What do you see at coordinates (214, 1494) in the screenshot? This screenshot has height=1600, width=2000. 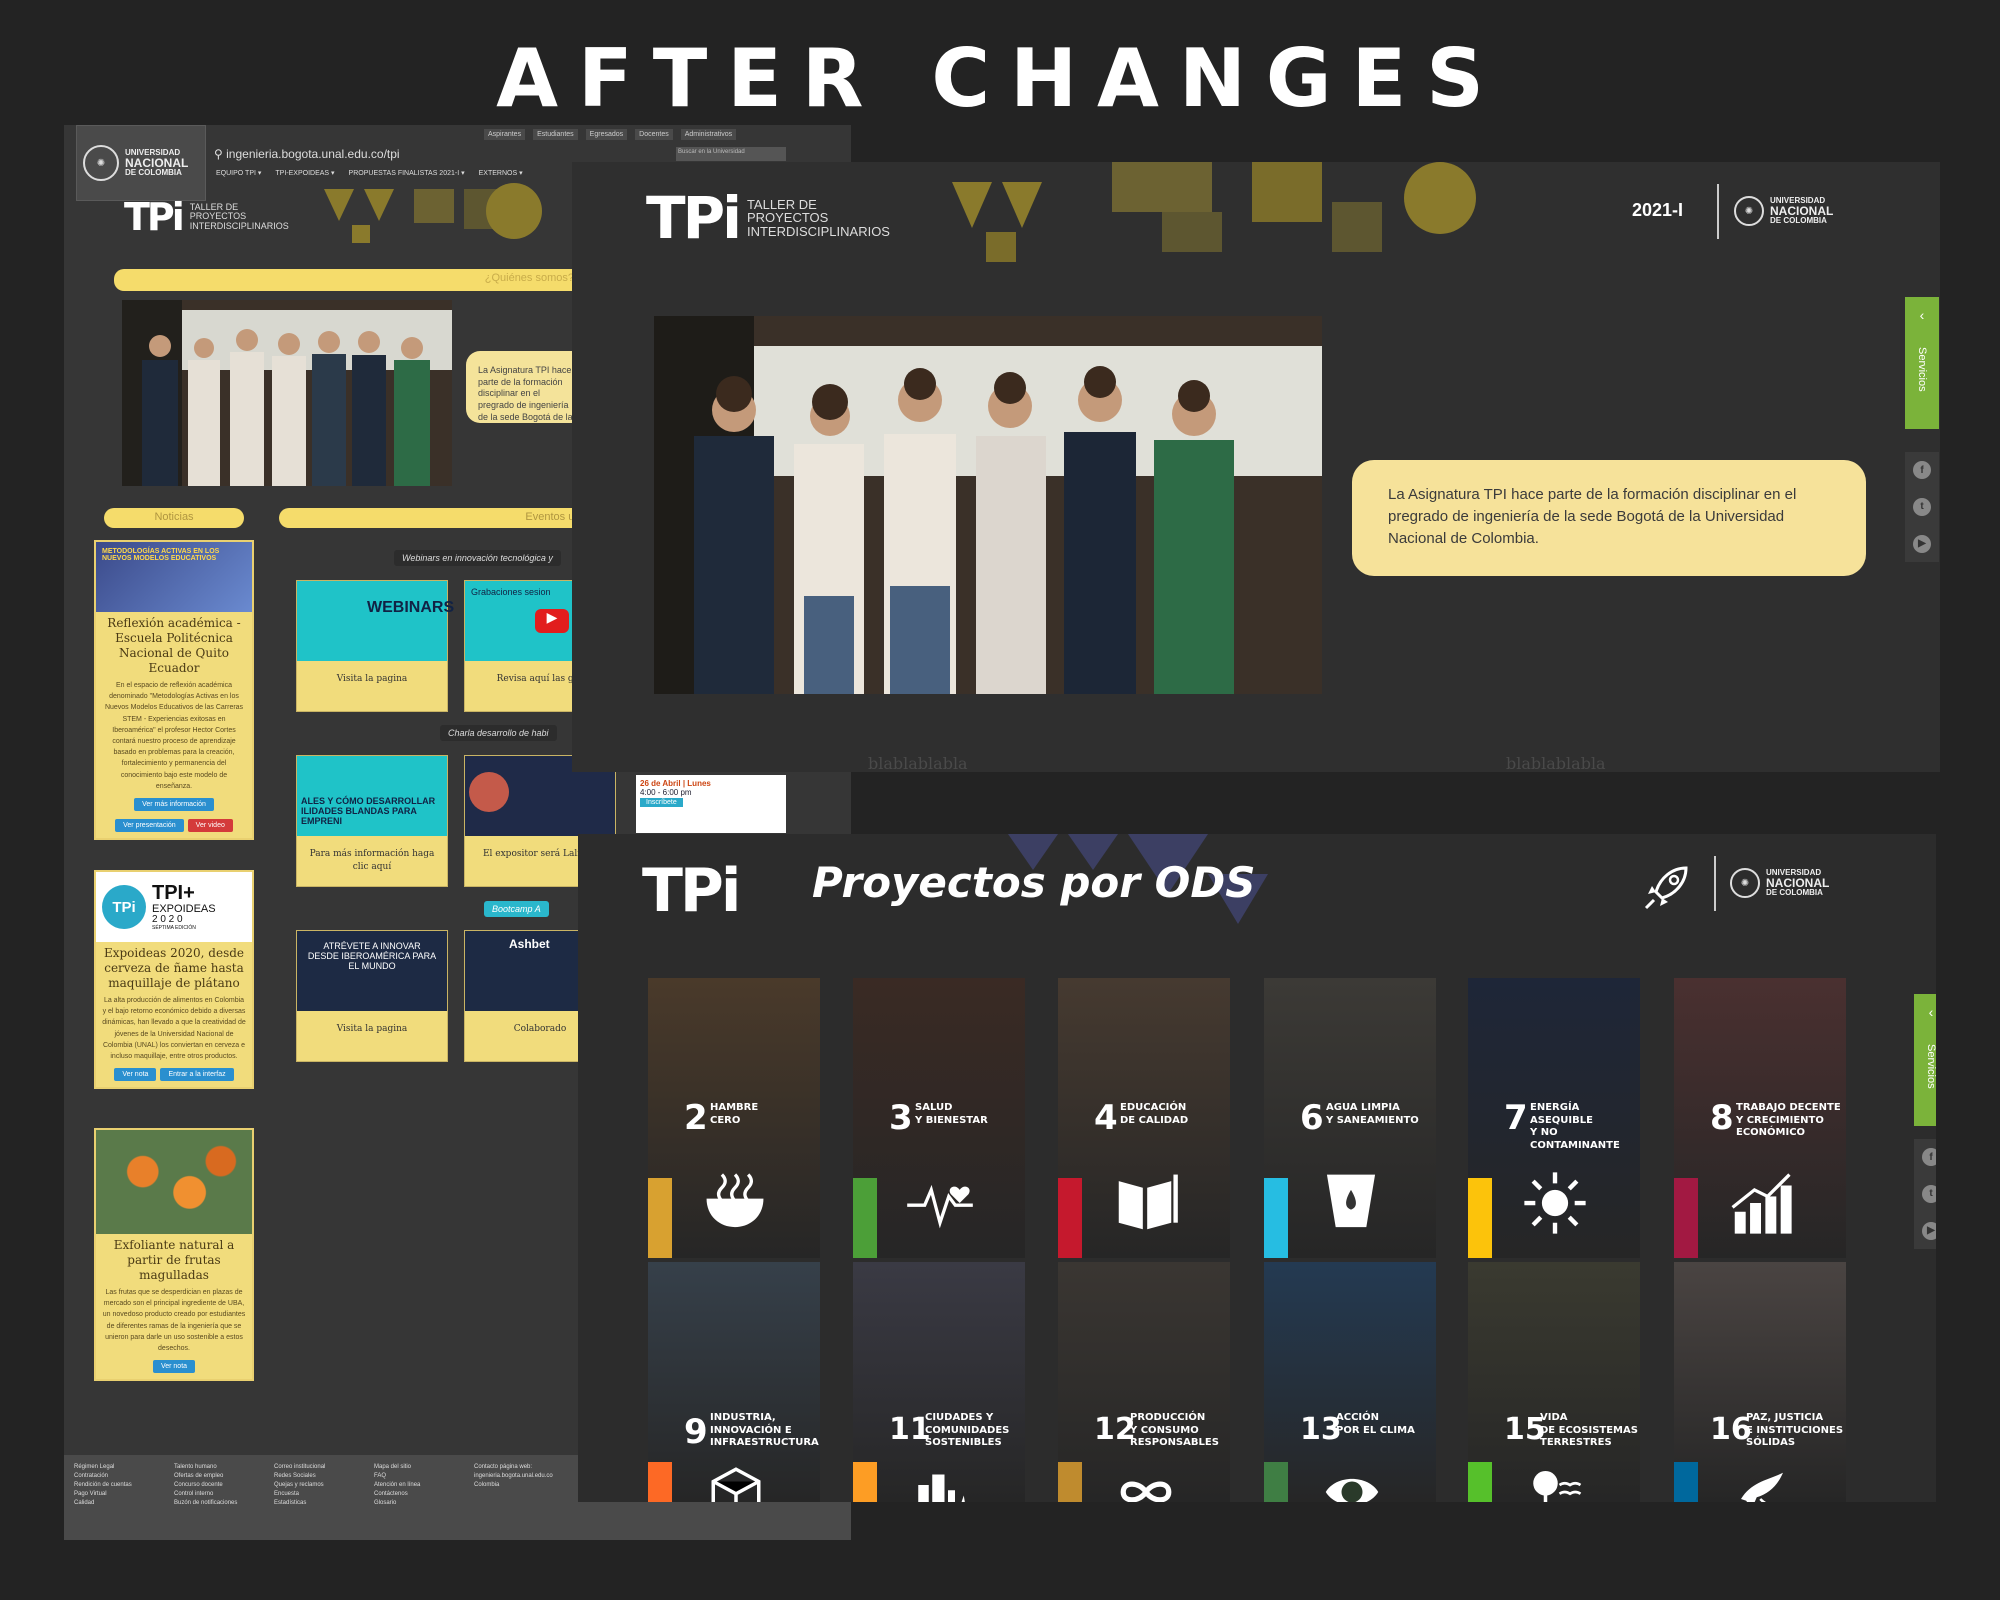 I see `footer-link: Control interno` at bounding box center [214, 1494].